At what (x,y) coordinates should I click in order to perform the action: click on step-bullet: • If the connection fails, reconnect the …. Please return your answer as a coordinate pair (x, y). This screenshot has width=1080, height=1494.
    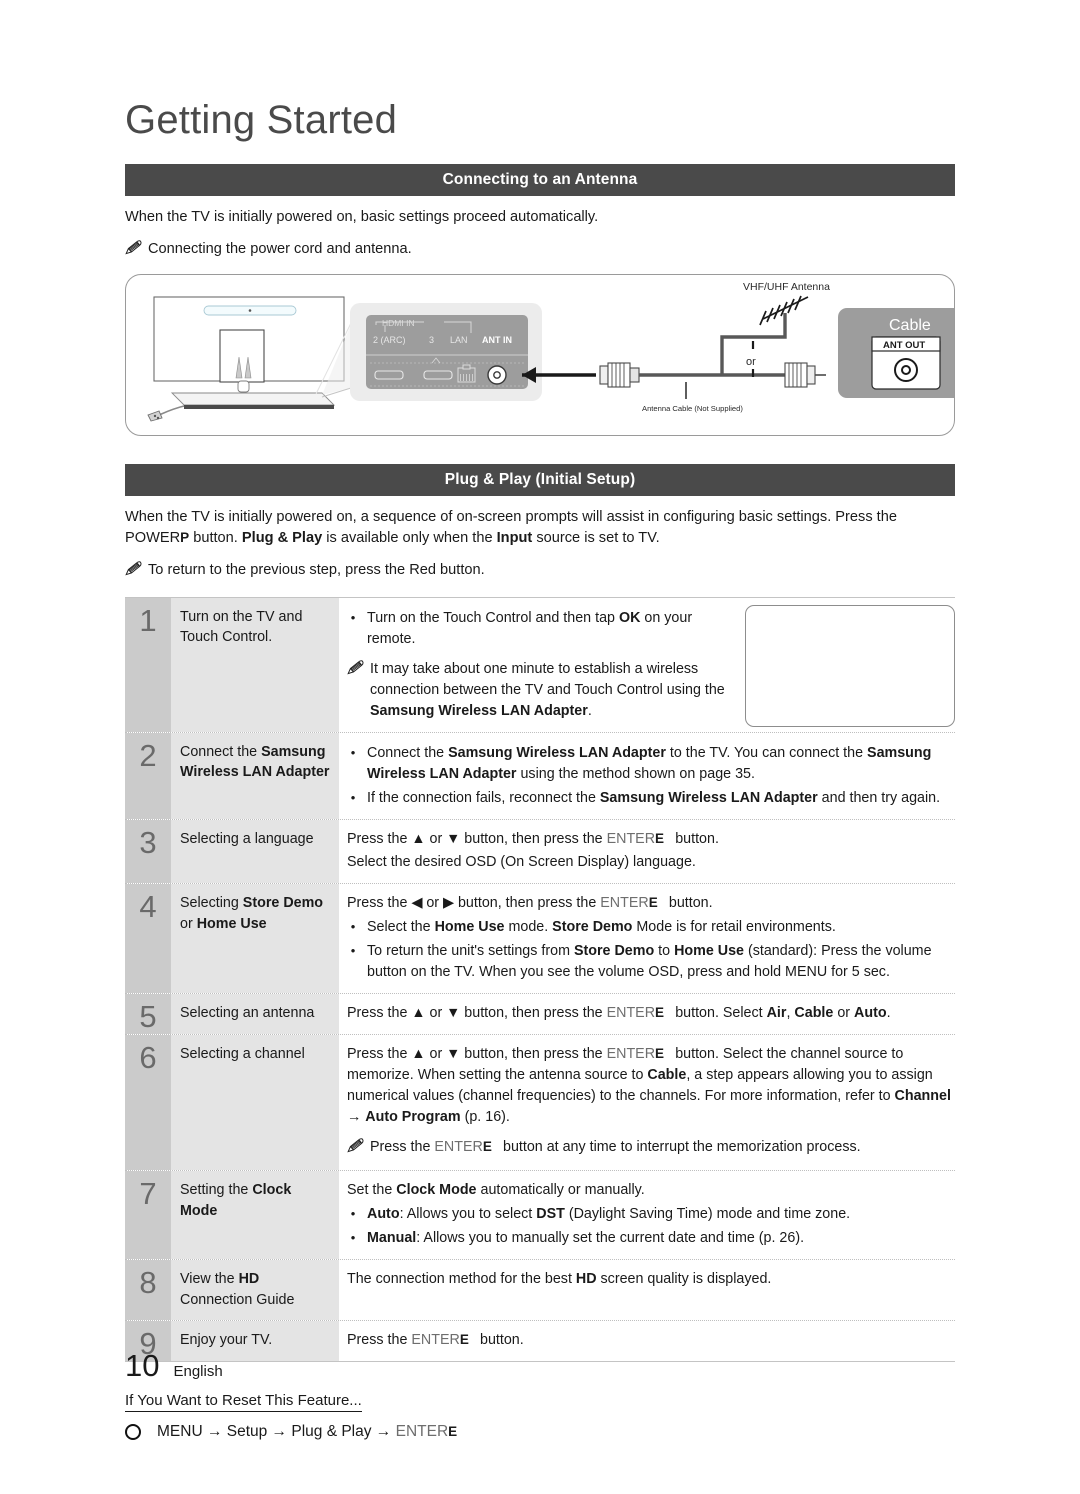
    Looking at the image, I should click on (650, 798).